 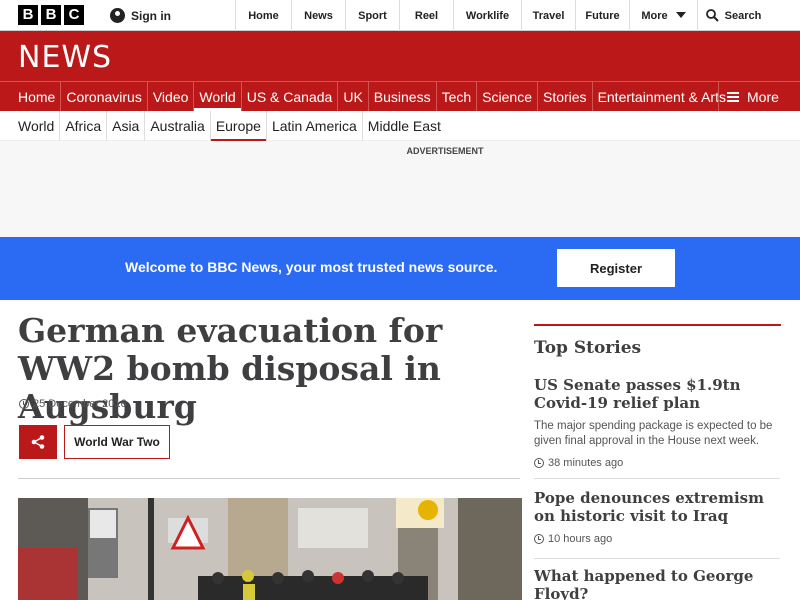 I want to click on section-nav-business: Business, so click(x=403, y=96).